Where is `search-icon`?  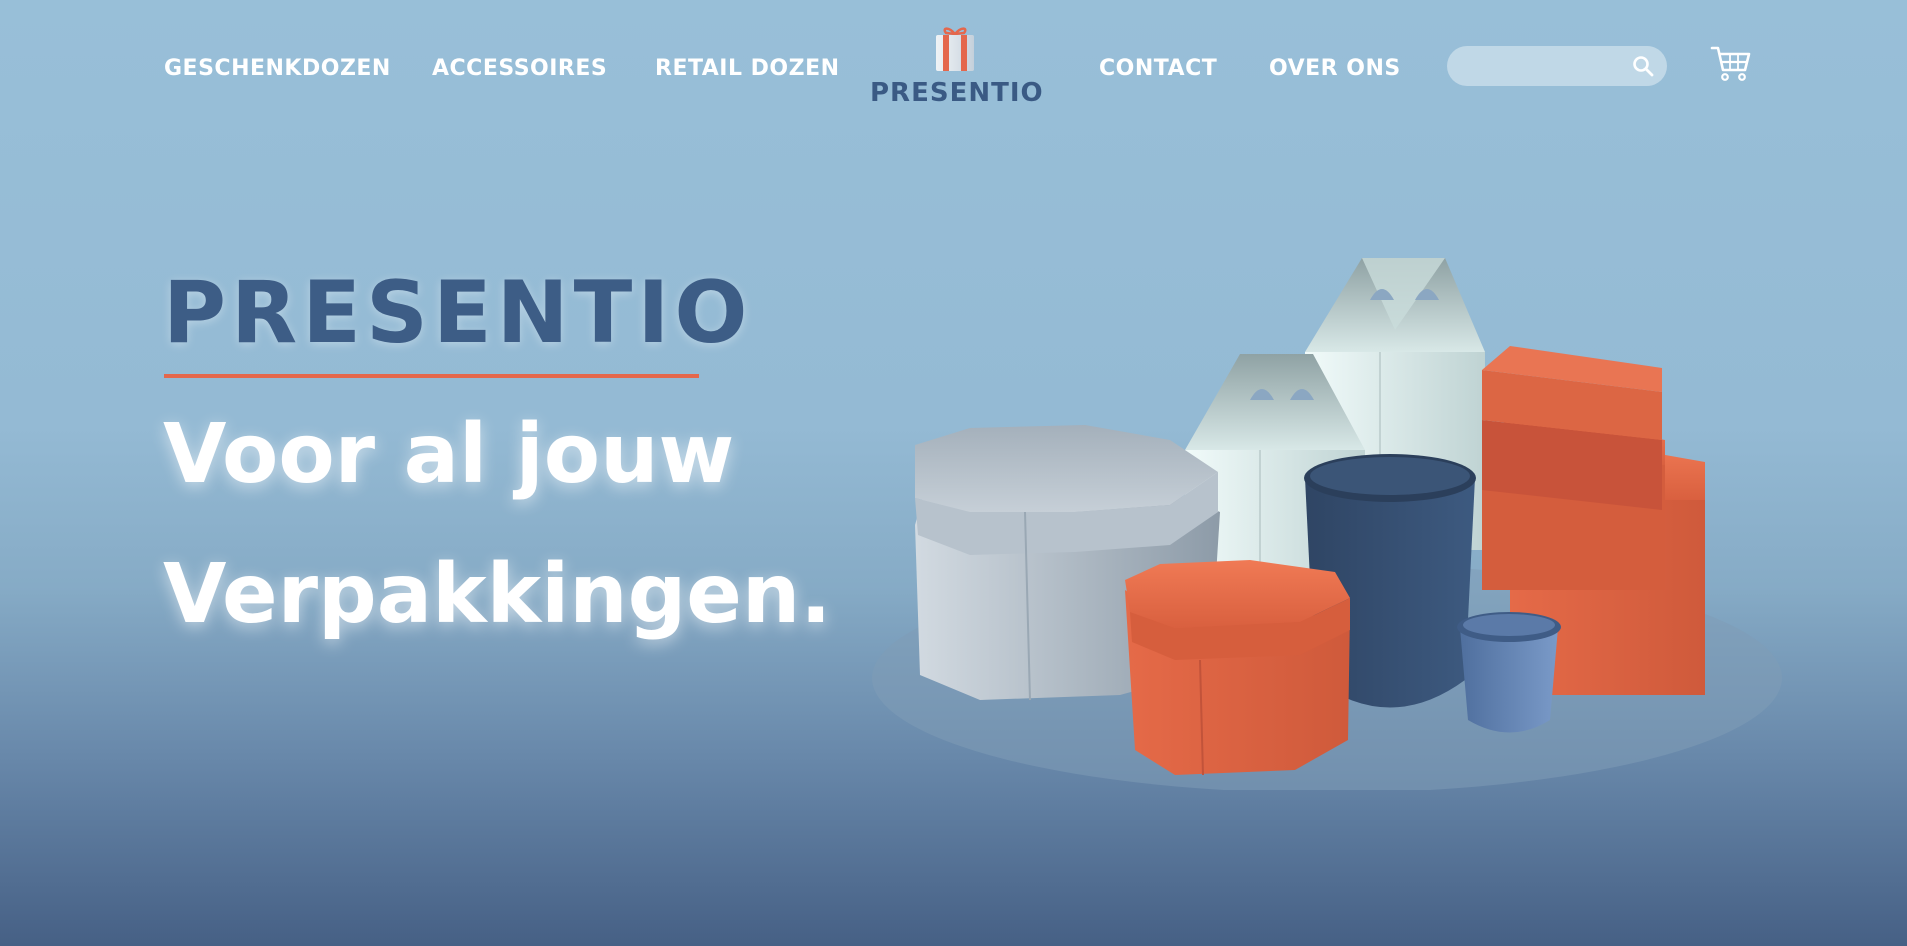 search-icon is located at coordinates (1643, 66).